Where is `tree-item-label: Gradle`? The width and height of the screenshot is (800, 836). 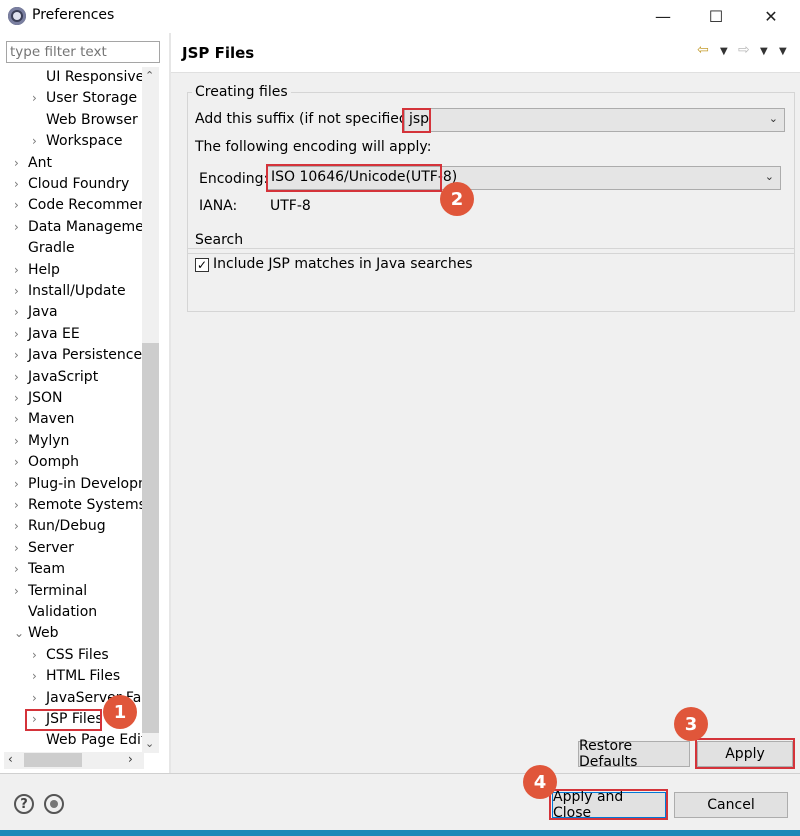 tree-item-label: Gradle is located at coordinates (51, 248).